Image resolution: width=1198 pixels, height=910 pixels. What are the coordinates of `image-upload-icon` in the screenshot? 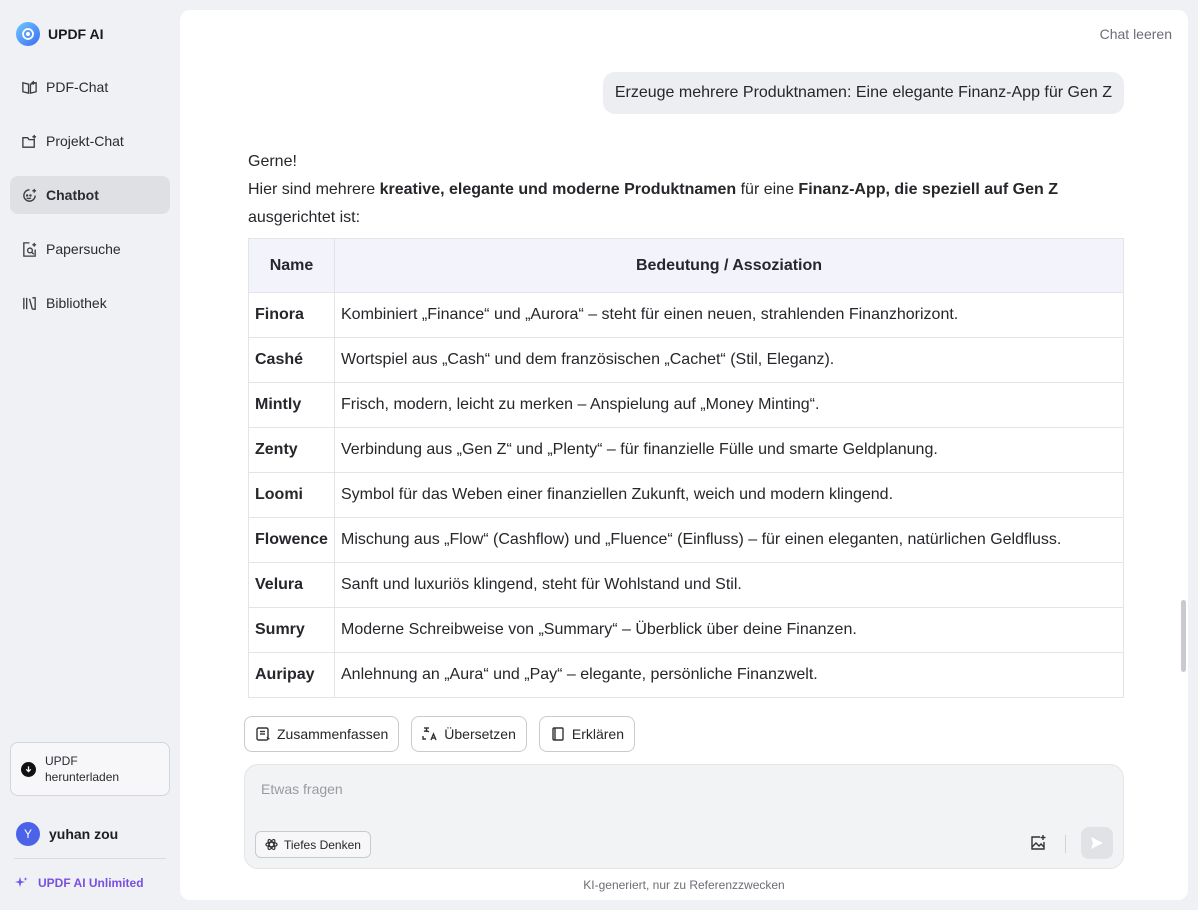 It's located at (1038, 842).